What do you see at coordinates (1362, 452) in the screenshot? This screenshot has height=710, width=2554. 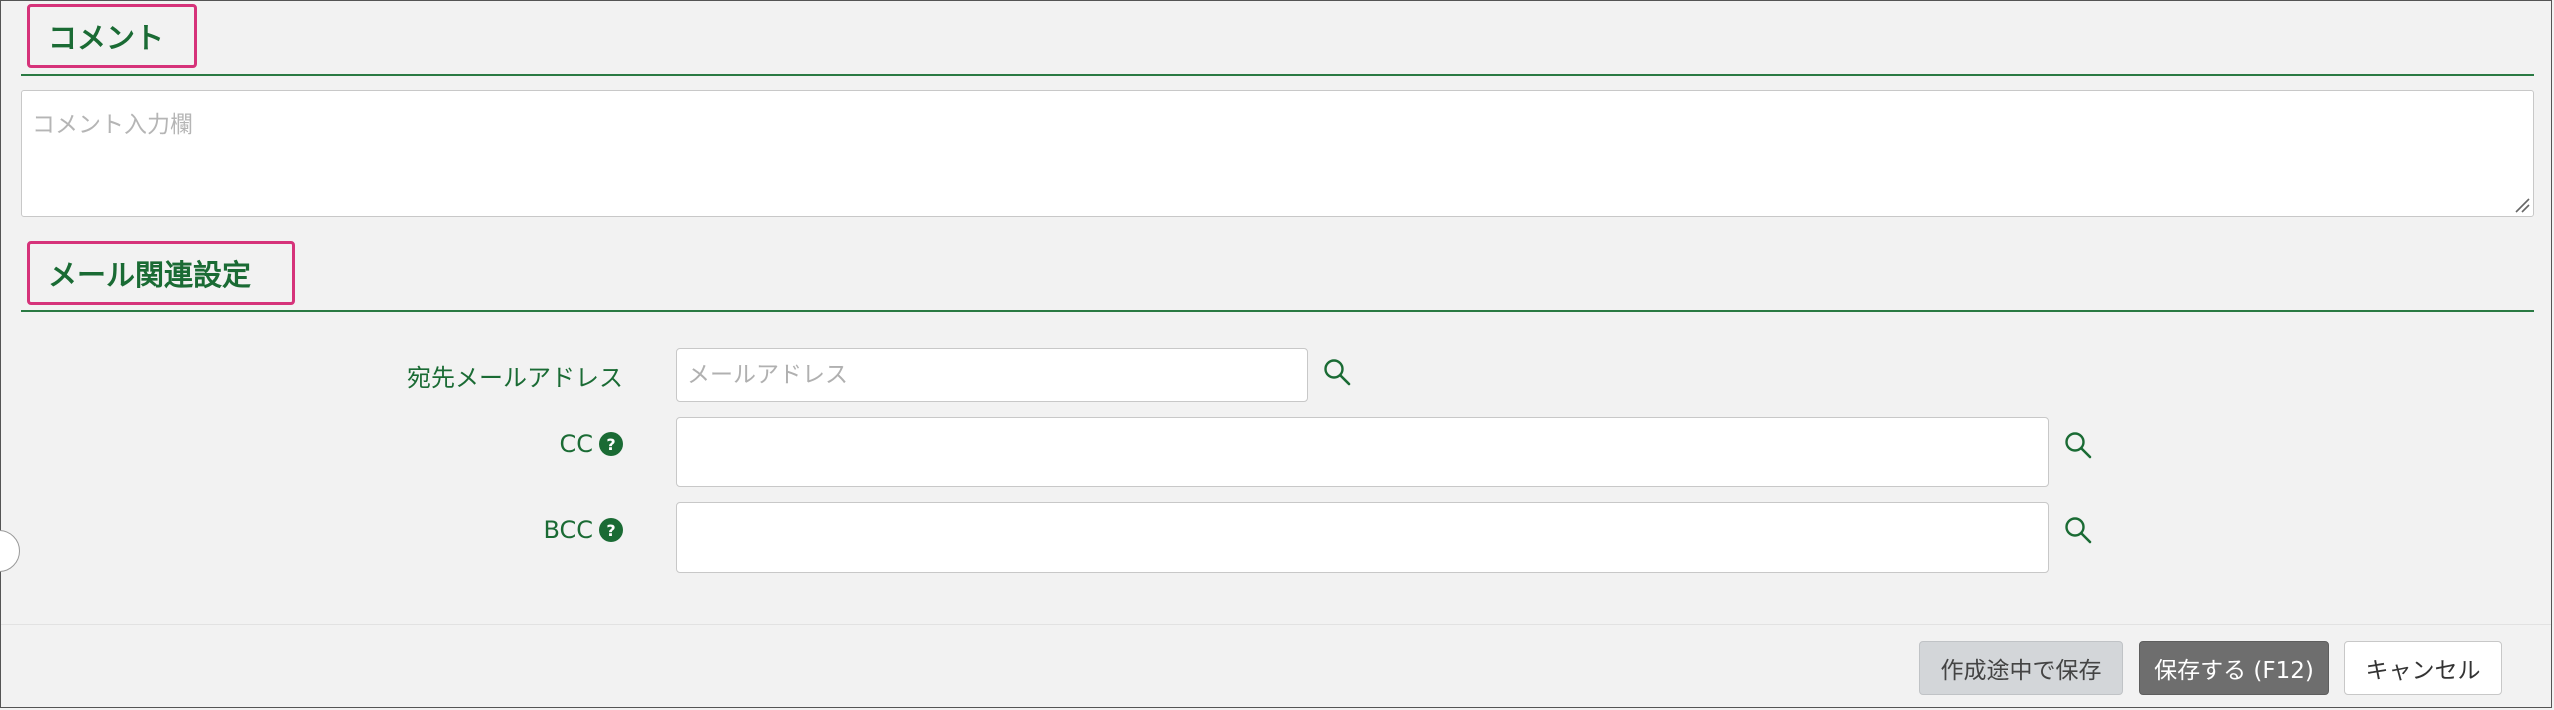 I see `cc-input` at bounding box center [1362, 452].